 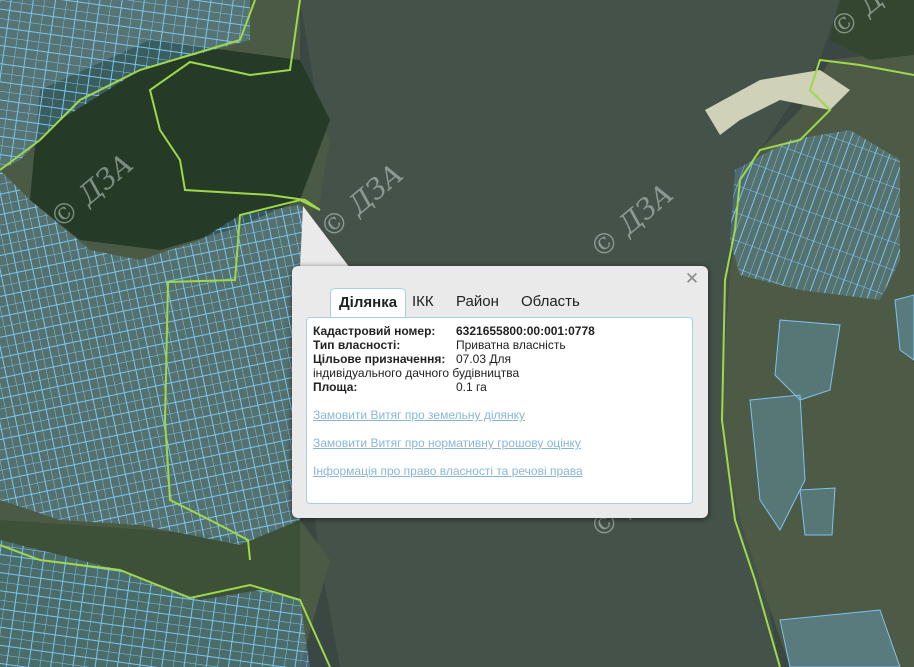 What do you see at coordinates (419, 415) in the screenshot?
I see `order-extract-link: Замовити Витяг про земельну ділянку` at bounding box center [419, 415].